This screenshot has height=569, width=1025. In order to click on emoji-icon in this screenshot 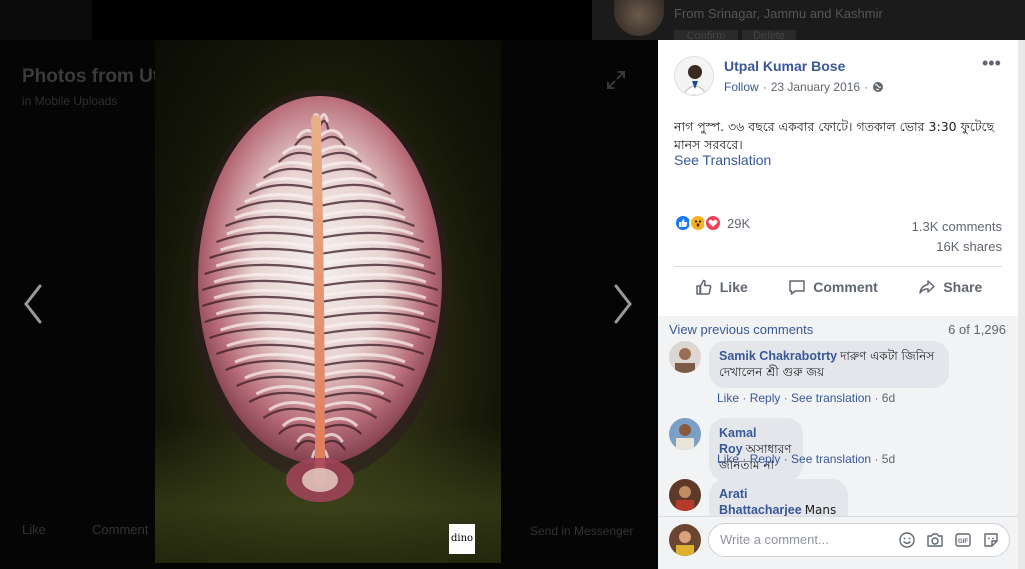, I will do `click(907, 540)`.